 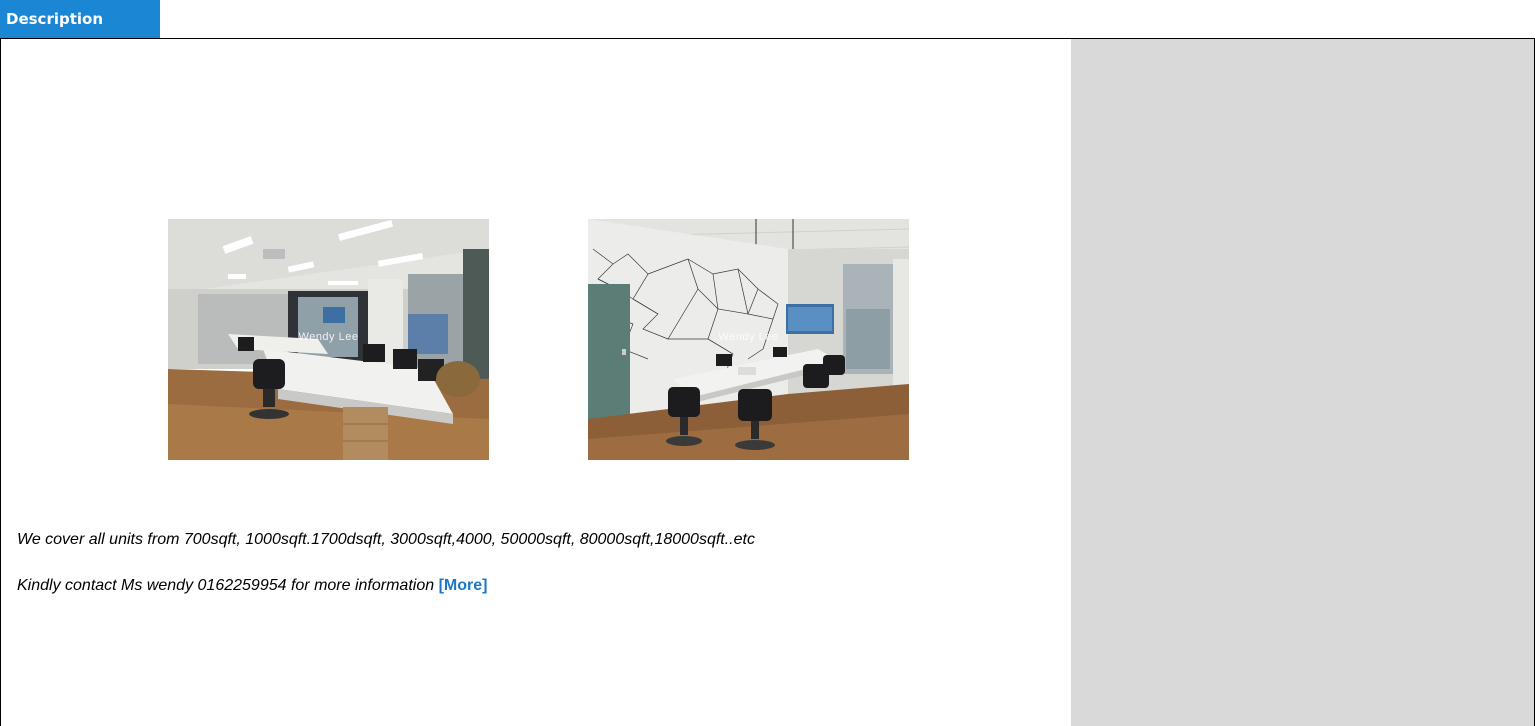 I want to click on description-tab-label: Description, so click(x=55, y=19).